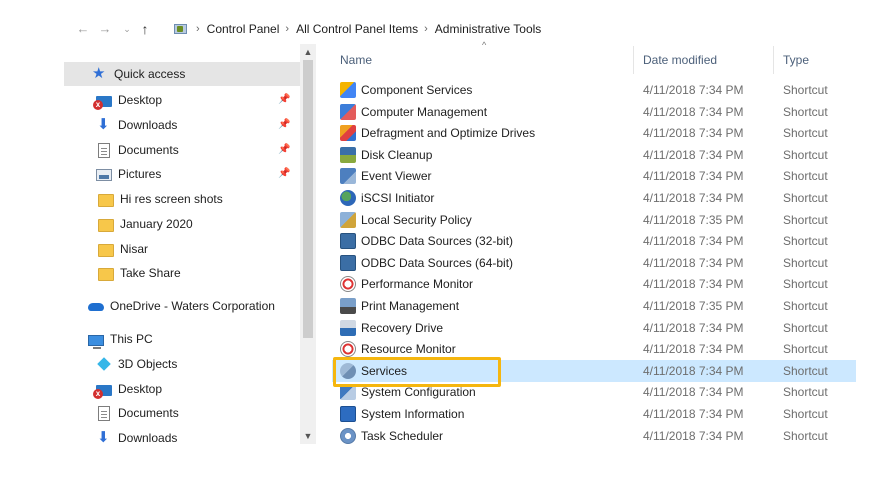 The image size is (880, 484). Describe the element at coordinates (348, 176) in the screenshot. I see `event-viewer-icon` at that location.